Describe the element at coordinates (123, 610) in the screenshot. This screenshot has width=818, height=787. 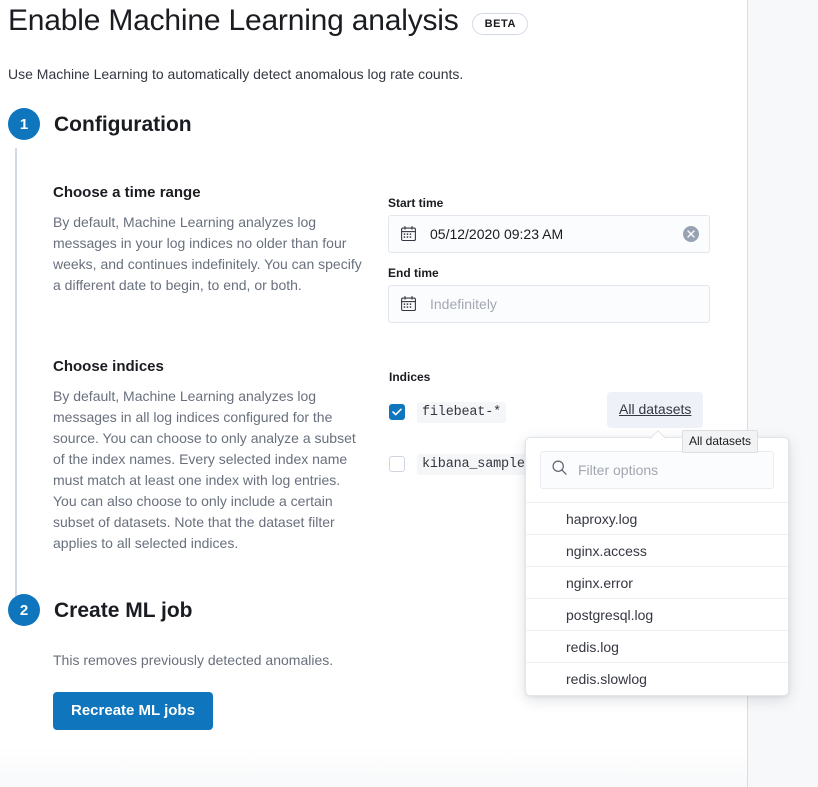
I see `step-2-title: Create ML job` at that location.